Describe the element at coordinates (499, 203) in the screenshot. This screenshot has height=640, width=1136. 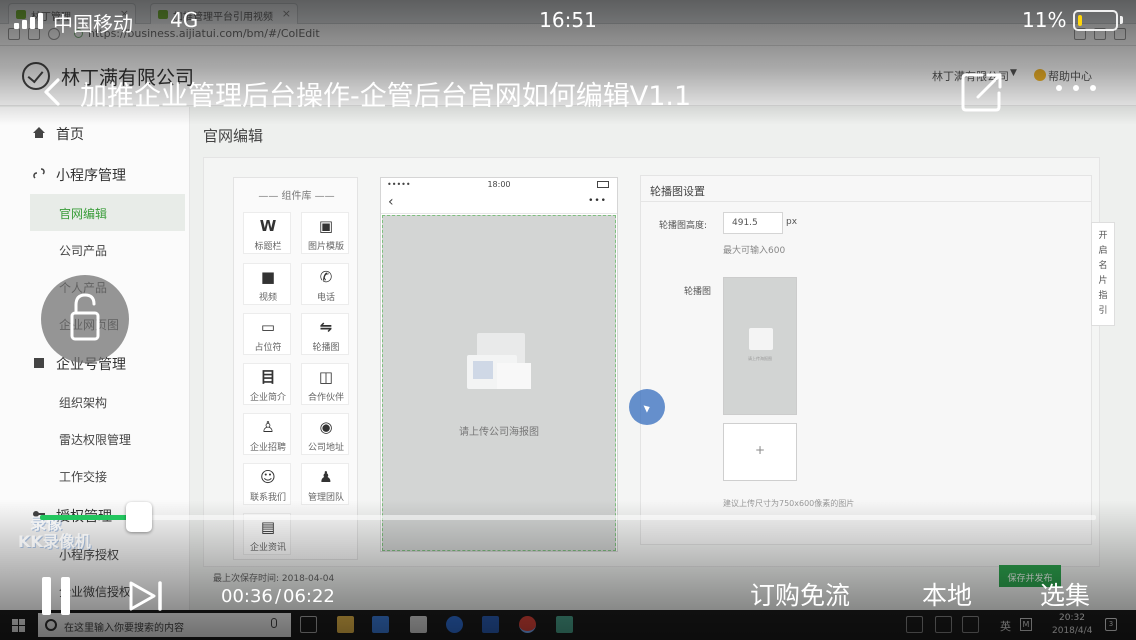
I see `phone-nav-bar: ‹ •••` at that location.